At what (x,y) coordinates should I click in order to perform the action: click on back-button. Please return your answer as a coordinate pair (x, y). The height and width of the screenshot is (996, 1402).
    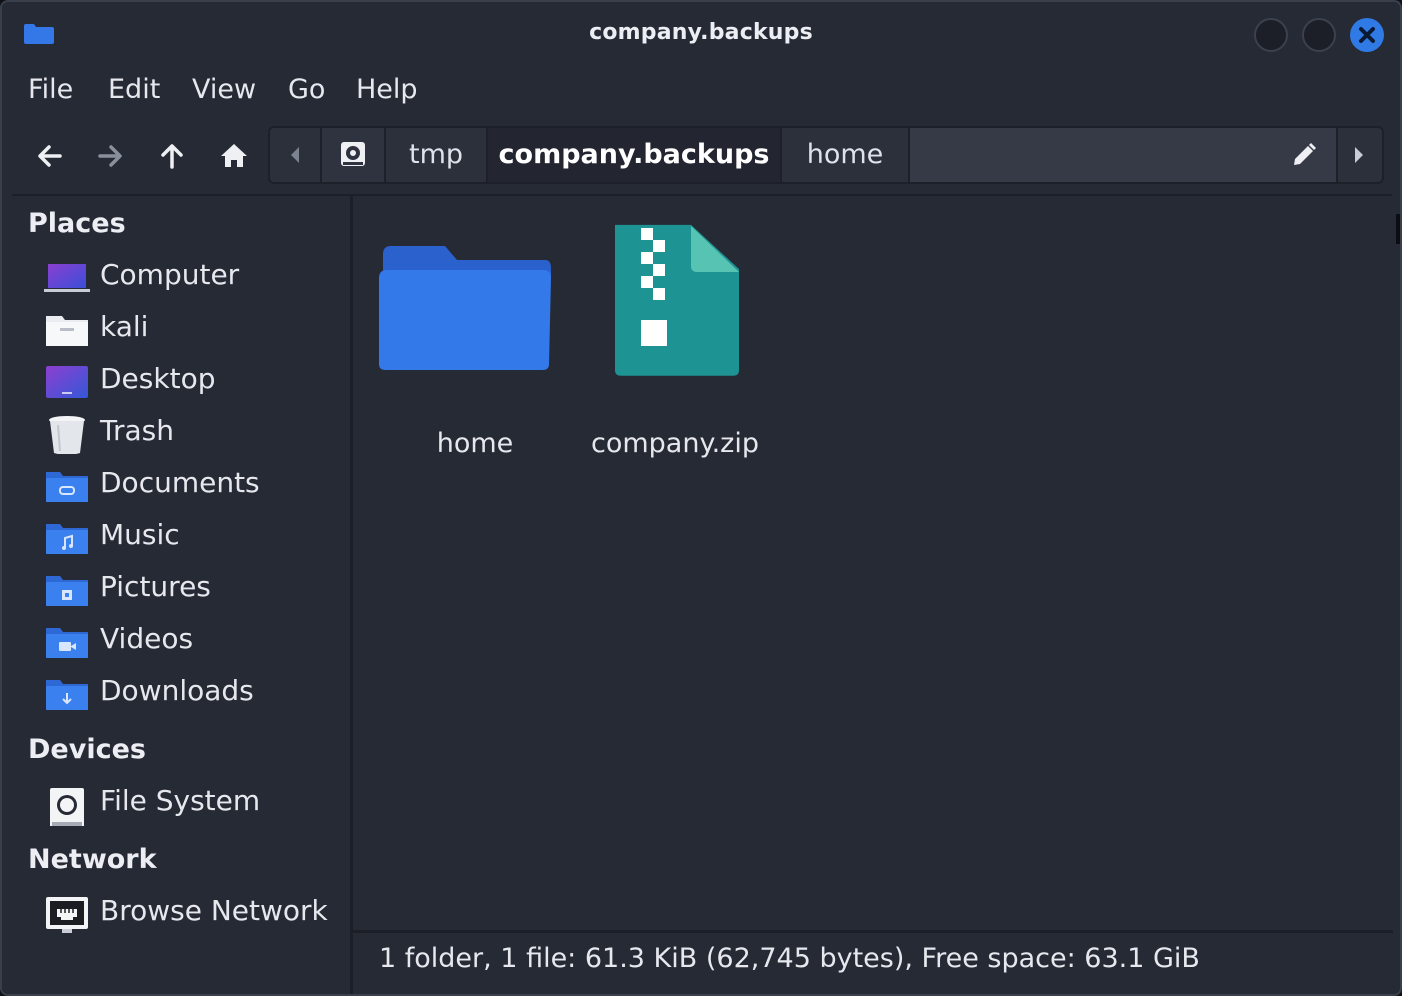
    Looking at the image, I should click on (50, 156).